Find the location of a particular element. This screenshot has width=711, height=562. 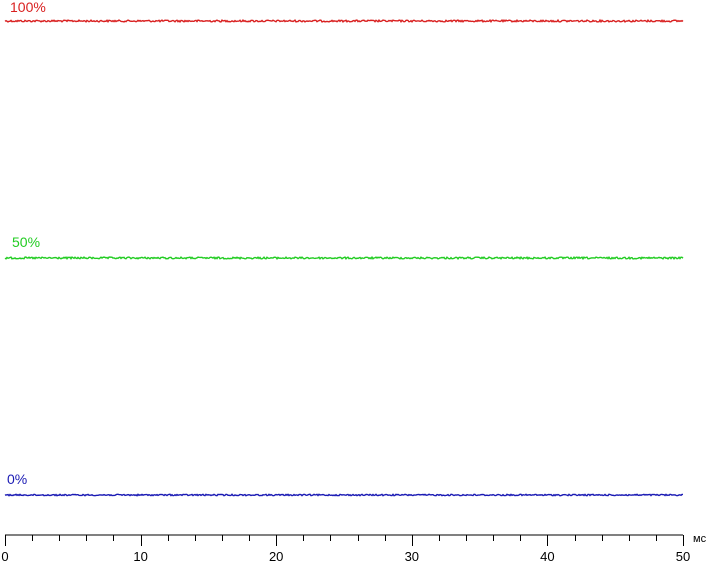

x-tick-label: 0 is located at coordinates (4, 555).